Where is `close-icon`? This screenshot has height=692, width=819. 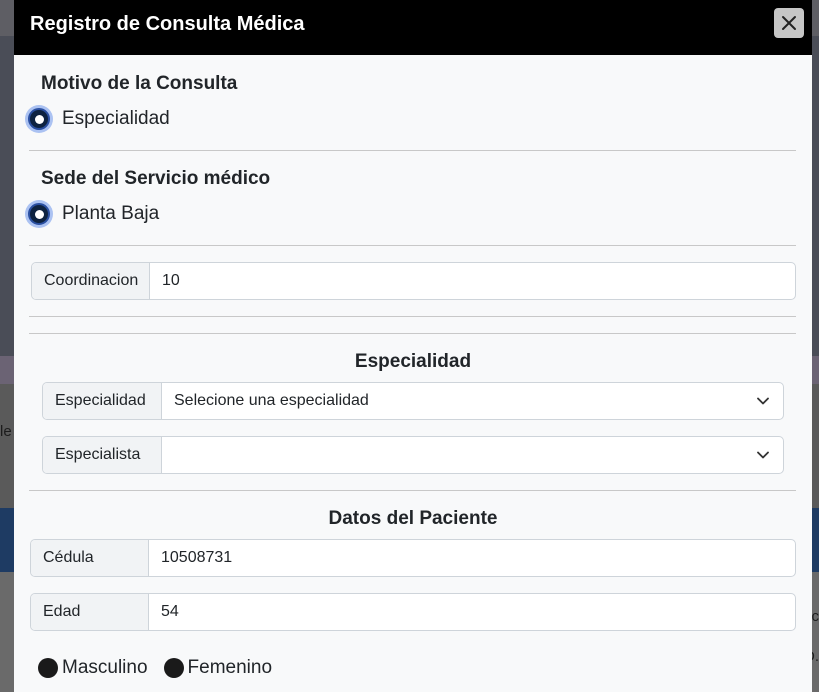 close-icon is located at coordinates (789, 23).